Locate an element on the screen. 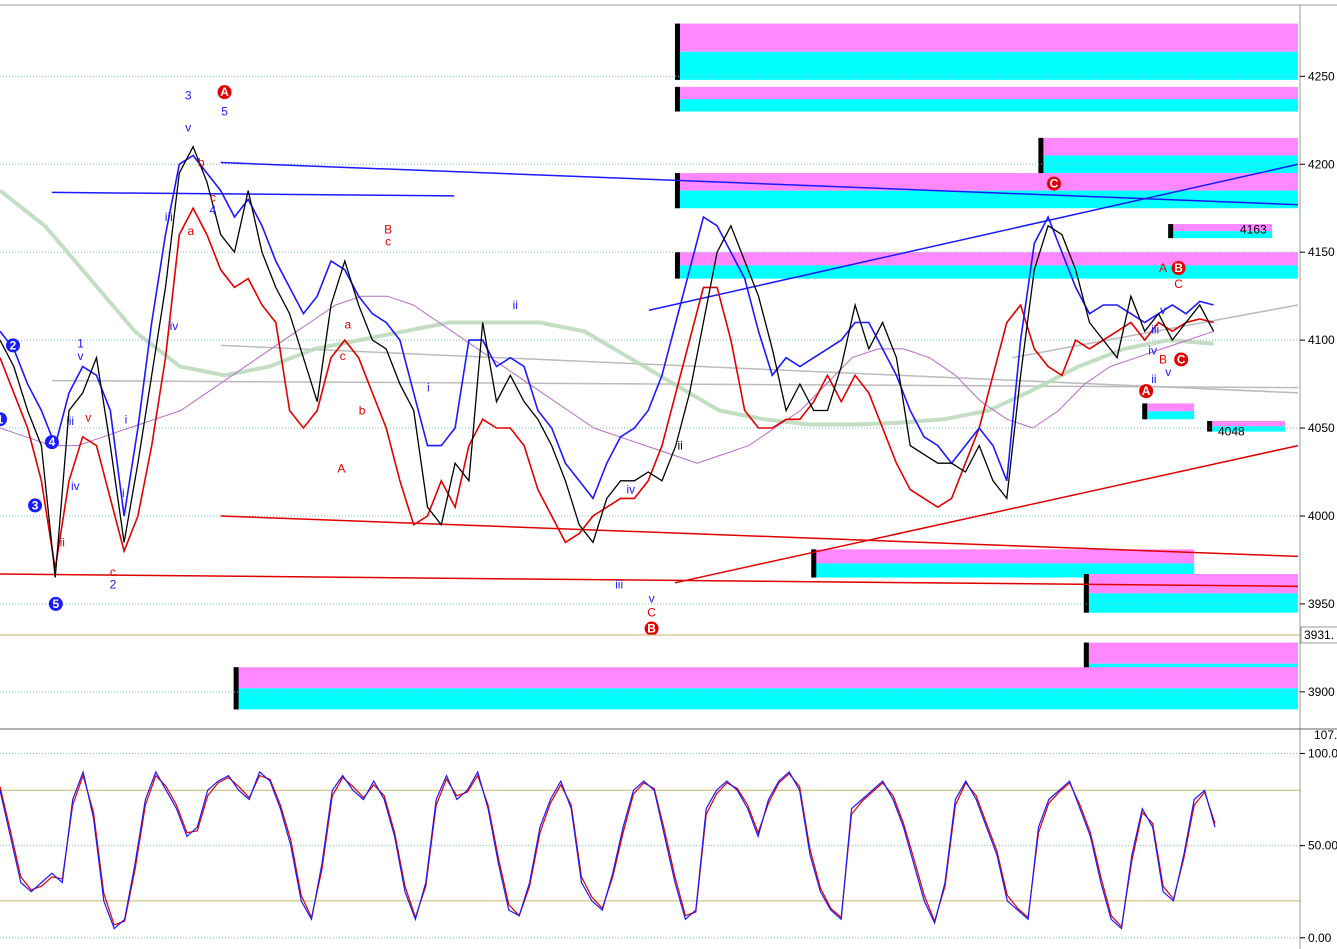 This screenshot has width=1337, height=949. current-price-label: 3931. is located at coordinates (1319, 635).